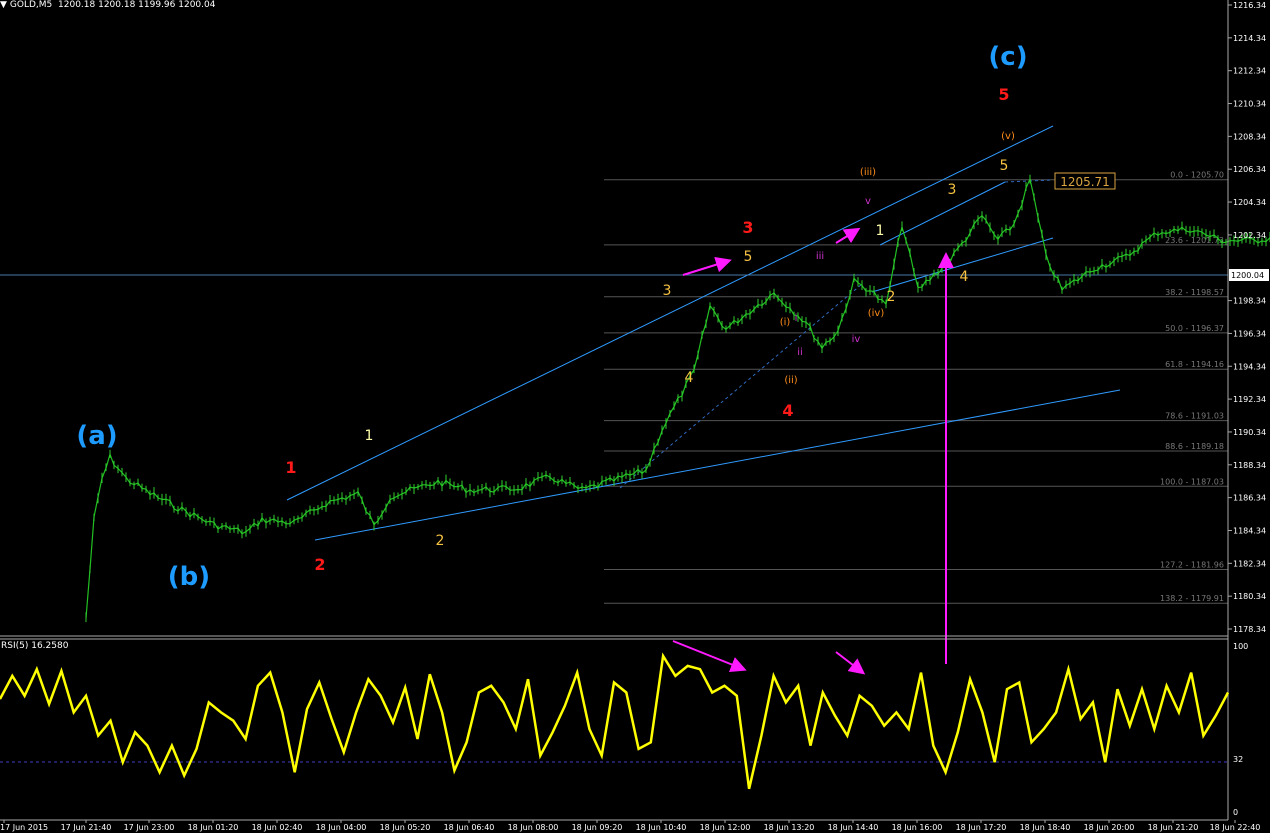  I want to click on price-axis-label: 1208.34, so click(1249, 136).